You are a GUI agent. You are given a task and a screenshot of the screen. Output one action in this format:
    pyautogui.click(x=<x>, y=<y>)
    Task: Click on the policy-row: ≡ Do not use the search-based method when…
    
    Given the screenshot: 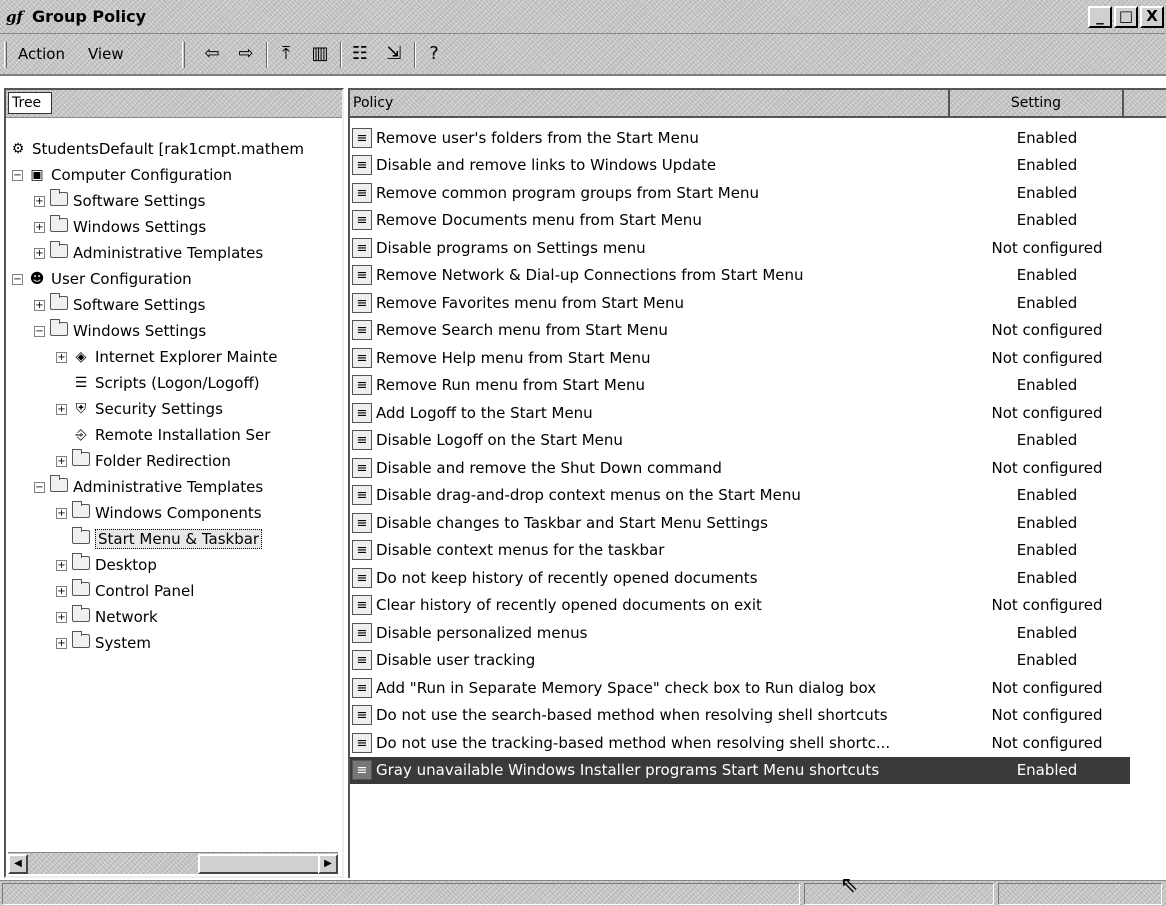 What is the action you would take?
    pyautogui.click(x=740, y=715)
    